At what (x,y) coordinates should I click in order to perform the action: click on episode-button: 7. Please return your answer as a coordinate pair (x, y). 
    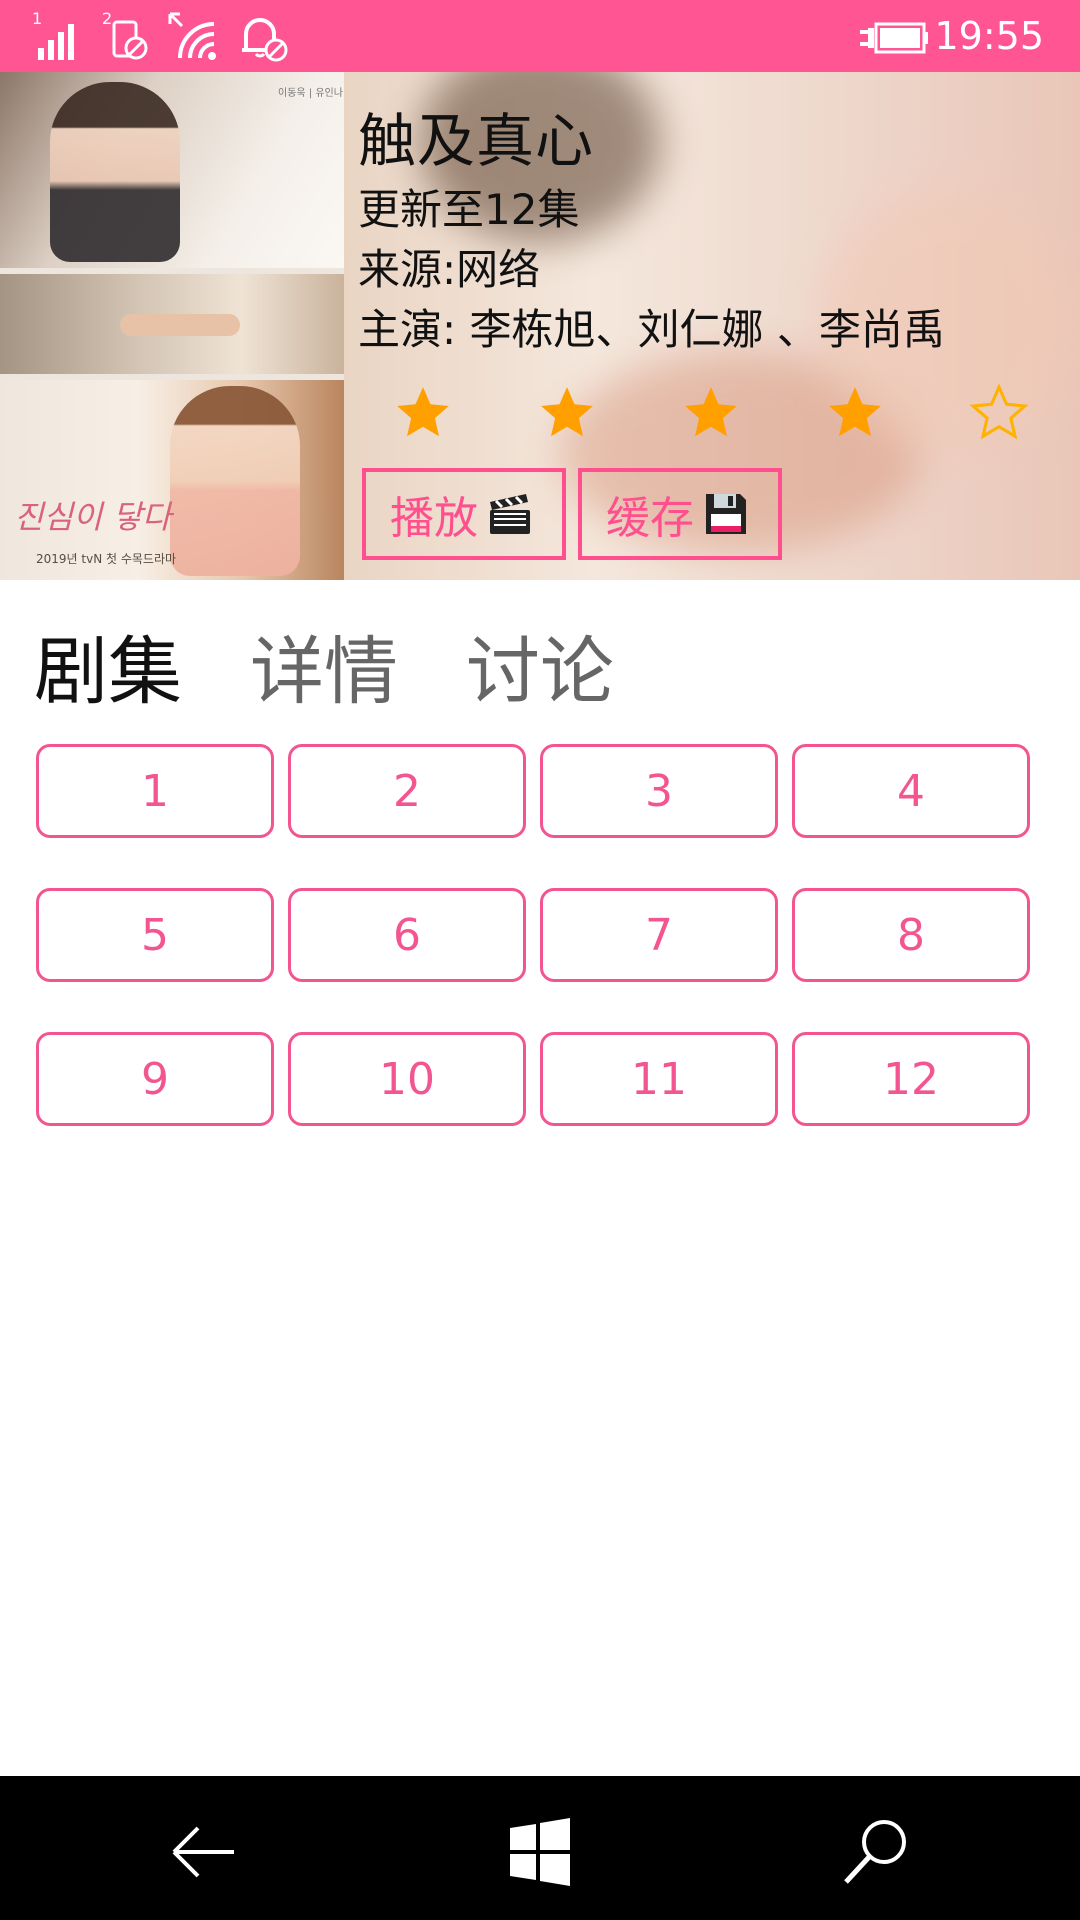
    Looking at the image, I should click on (659, 935).